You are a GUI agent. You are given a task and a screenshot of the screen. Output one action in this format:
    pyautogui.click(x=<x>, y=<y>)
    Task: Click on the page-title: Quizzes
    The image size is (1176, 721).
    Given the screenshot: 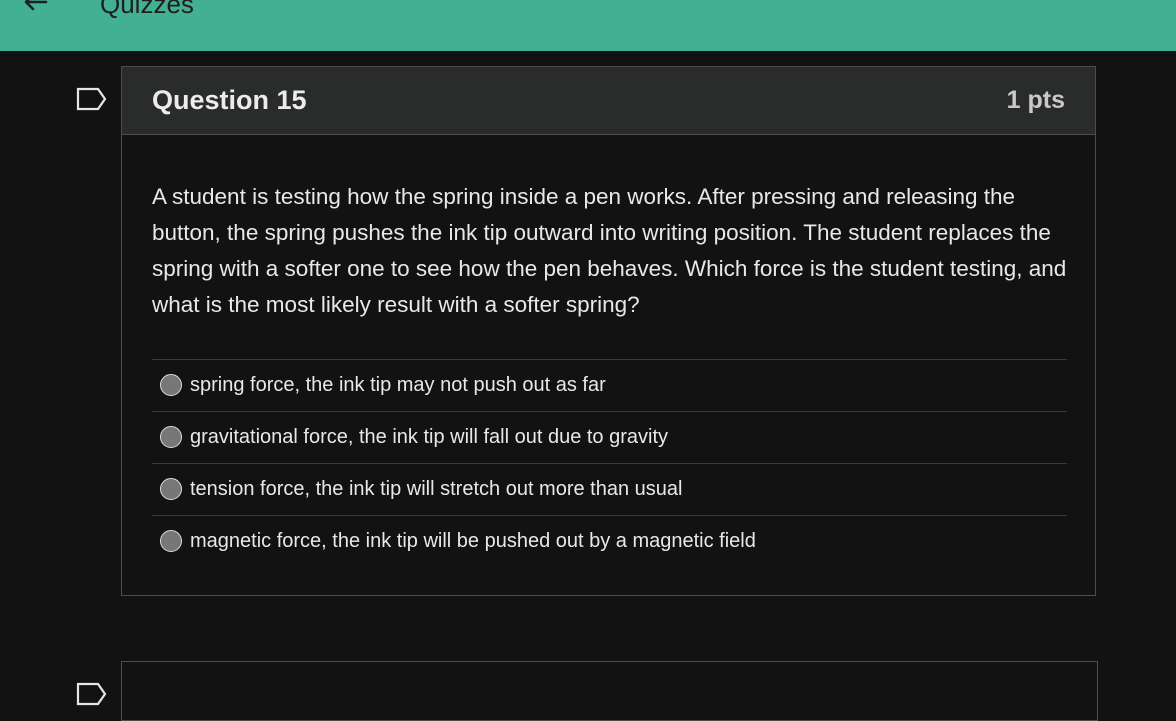 What is the action you would take?
    pyautogui.click(x=147, y=9)
    